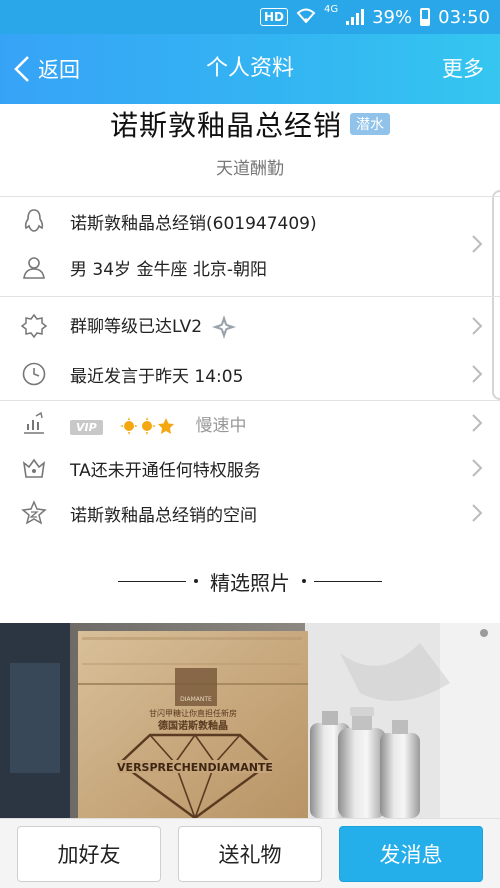  I want to click on sun-icon, so click(147, 425).